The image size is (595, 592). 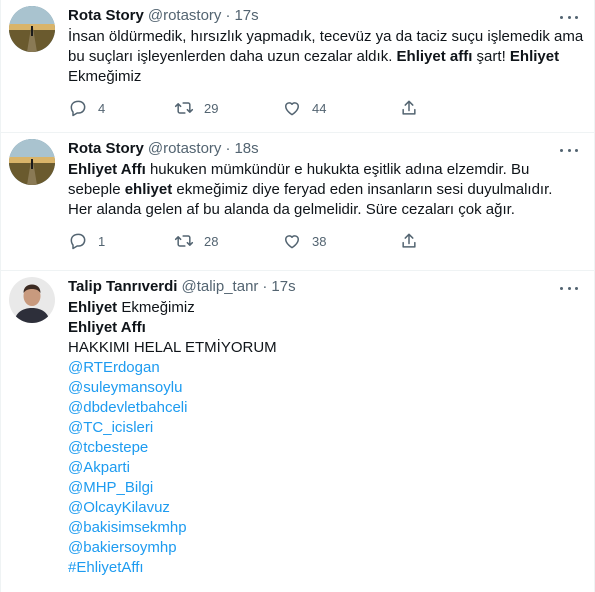 What do you see at coordinates (325, 448) in the screenshot?
I see `mention-link: @tcbestepe` at bounding box center [325, 448].